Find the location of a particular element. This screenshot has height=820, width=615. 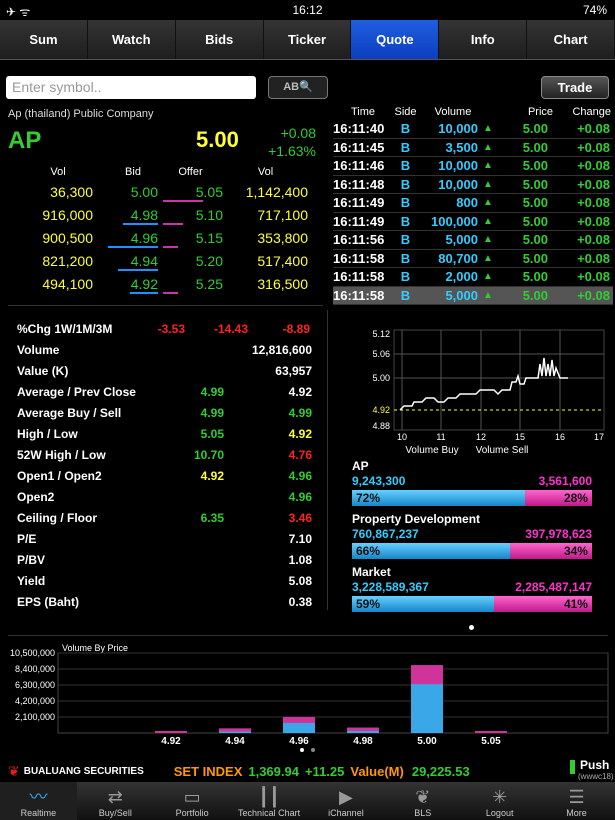

ticker-row: 16:11:40 B 10,000 ▲ 5.00 +0.08 is located at coordinates (473, 129).